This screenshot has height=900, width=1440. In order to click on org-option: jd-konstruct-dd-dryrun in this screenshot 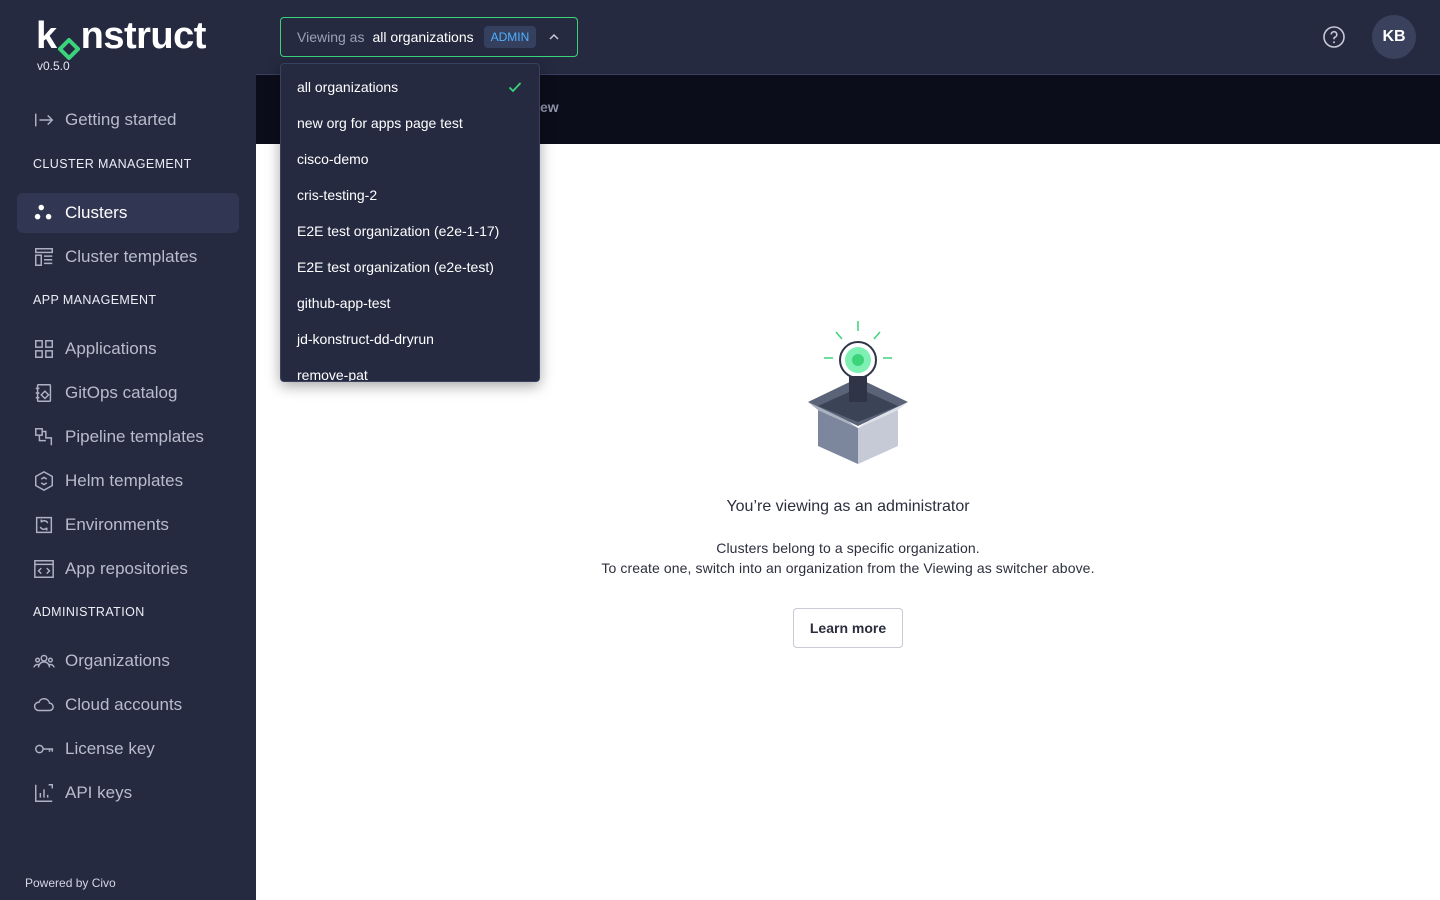, I will do `click(410, 339)`.